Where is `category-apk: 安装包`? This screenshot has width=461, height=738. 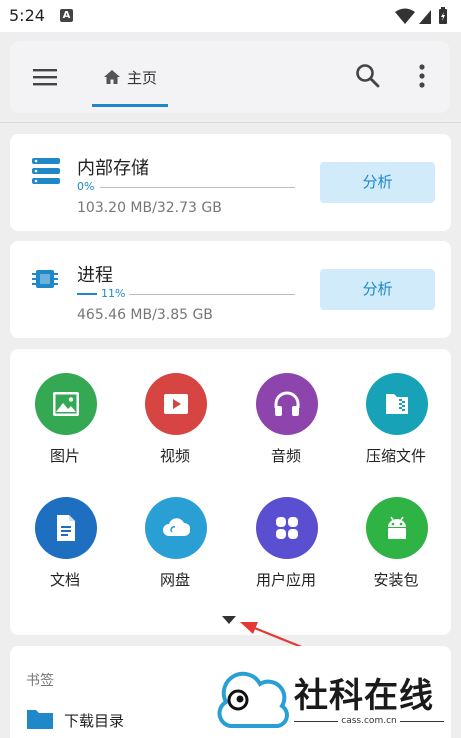
category-apk: 安装包 is located at coordinates (396, 547).